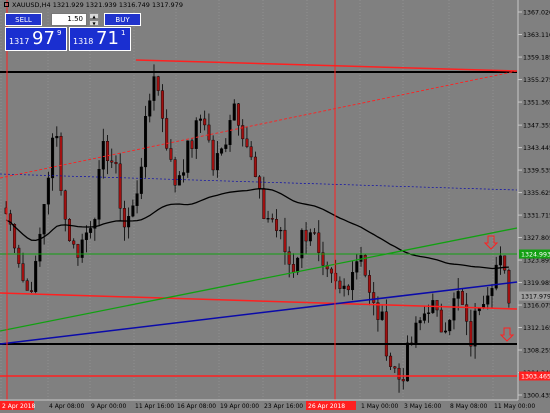  Describe the element at coordinates (283, 406) in the screenshot. I see `time-tick-label: 23 Apr 16:00` at that location.